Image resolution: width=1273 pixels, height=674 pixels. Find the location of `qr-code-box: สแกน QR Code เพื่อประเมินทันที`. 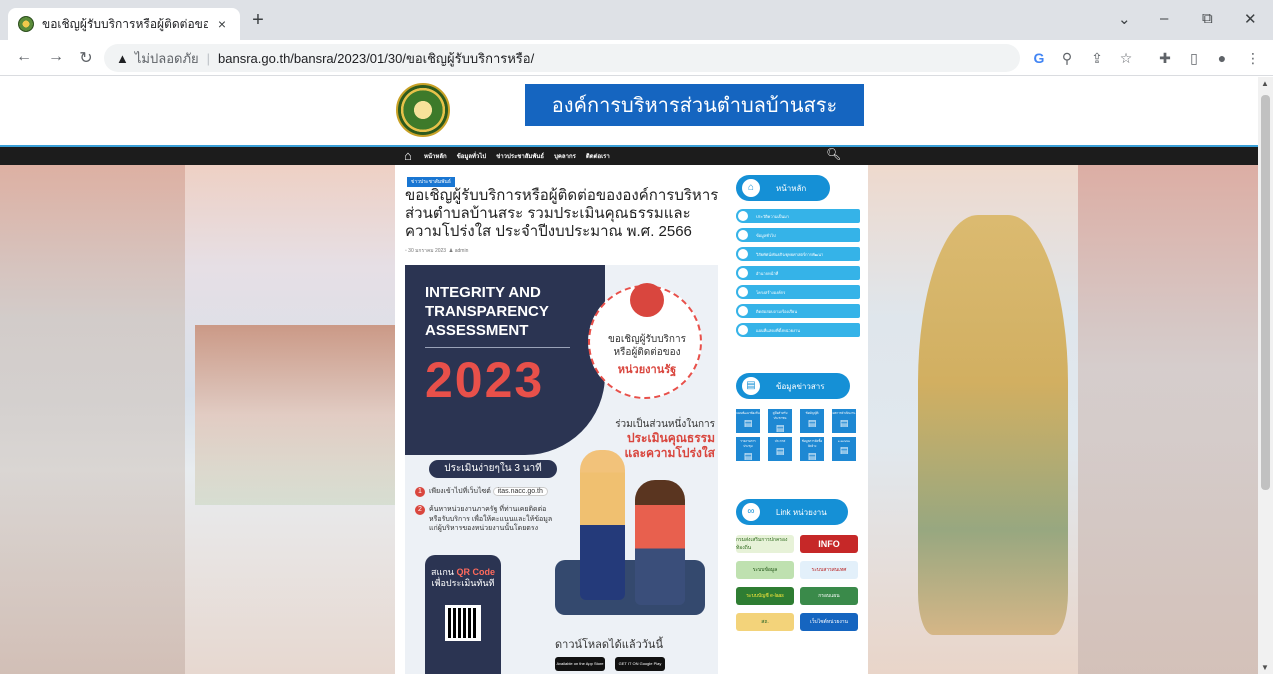

qr-code-box: สแกน QR Code เพื่อประเมินทันที is located at coordinates (463, 614).